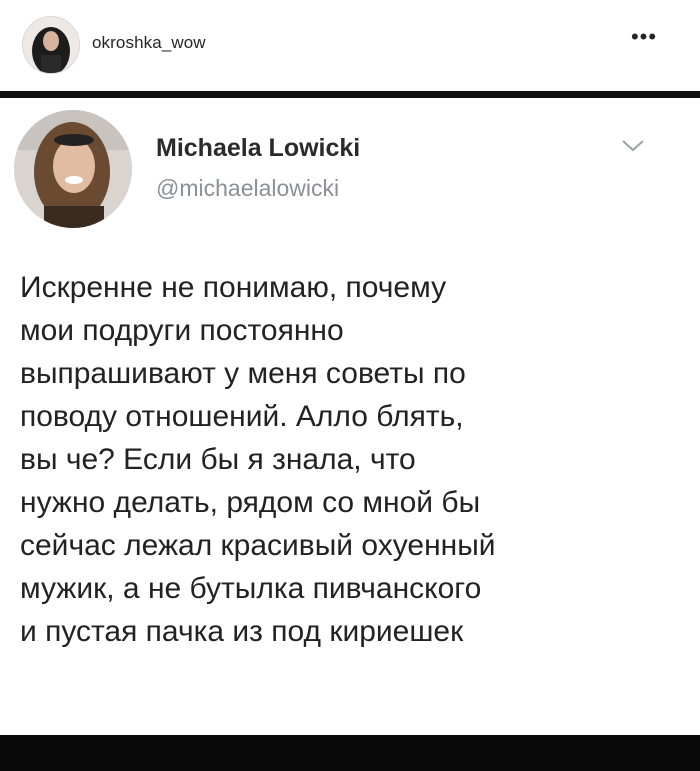 The height and width of the screenshot is (771, 700). Describe the element at coordinates (242, 631) in the screenshot. I see `tweet-text-line: и пустая пачка из под кириешек` at that location.